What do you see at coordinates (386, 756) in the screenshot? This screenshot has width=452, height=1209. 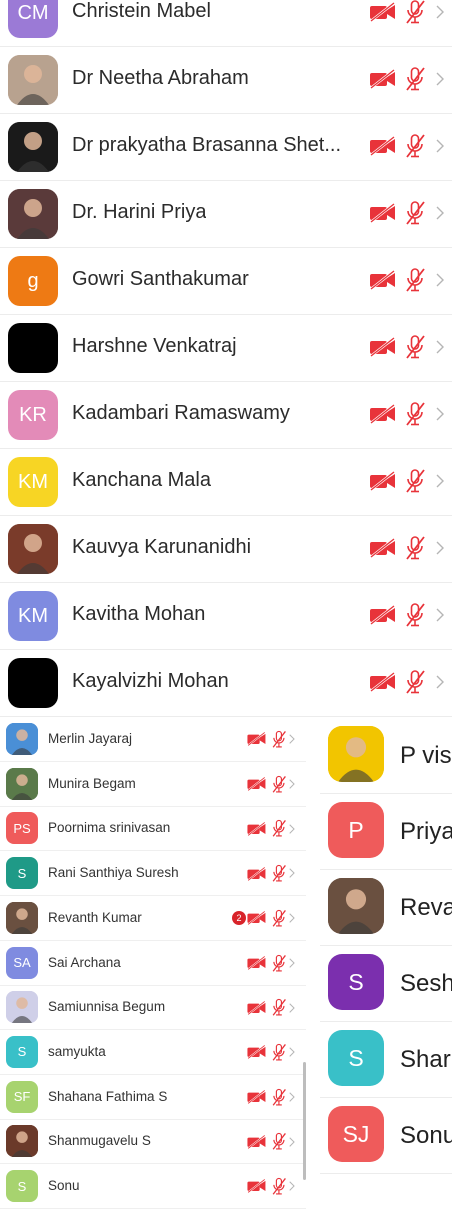 I see `participant-row: P vis` at bounding box center [386, 756].